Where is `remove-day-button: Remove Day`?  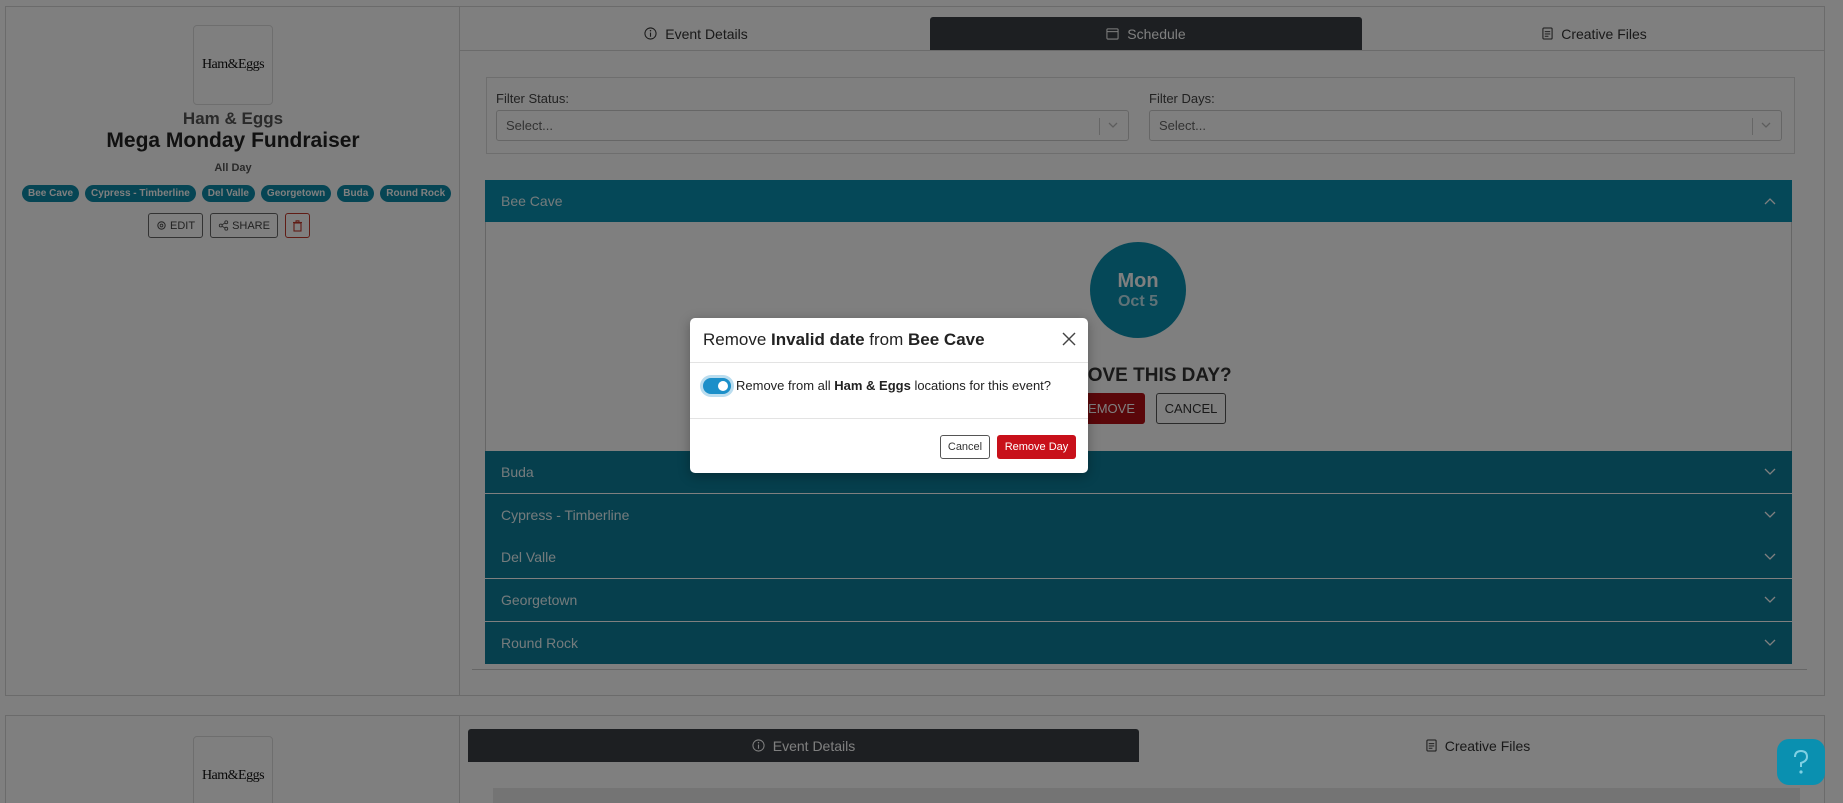 remove-day-button: Remove Day is located at coordinates (1036, 447).